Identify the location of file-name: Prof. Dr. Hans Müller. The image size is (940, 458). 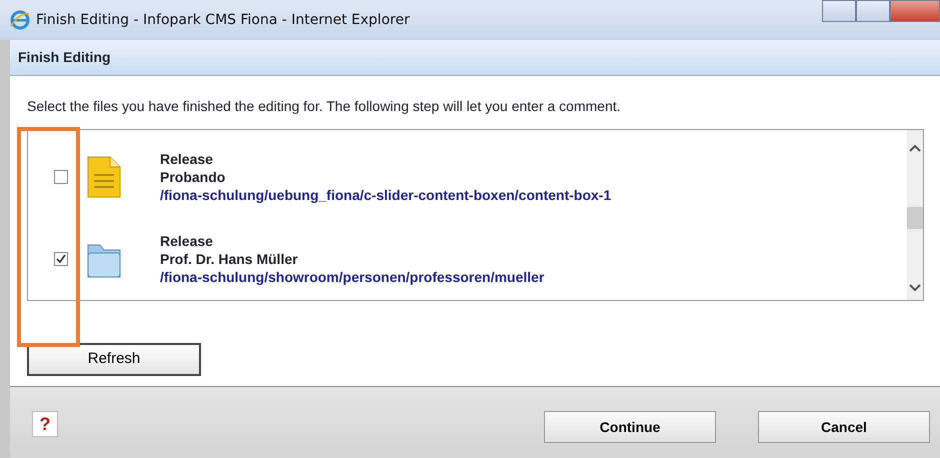
(229, 259).